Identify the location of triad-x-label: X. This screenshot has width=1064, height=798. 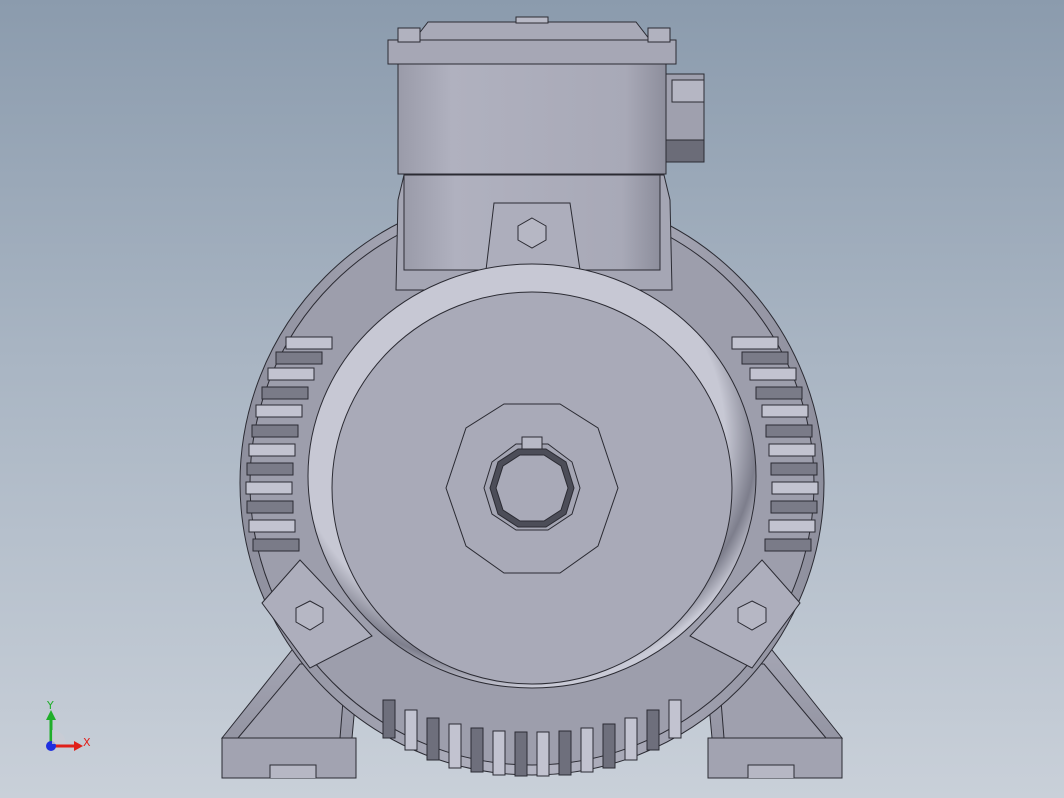
(87, 742).